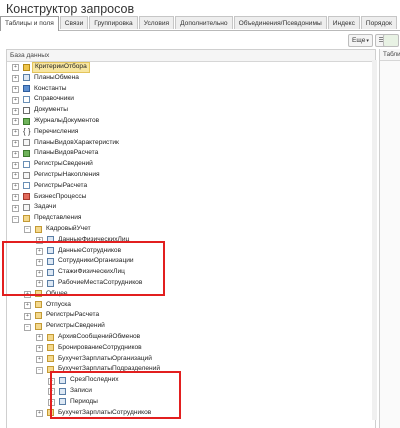  I want to click on tree-row: + БизнесПроцессы, so click(191, 197).